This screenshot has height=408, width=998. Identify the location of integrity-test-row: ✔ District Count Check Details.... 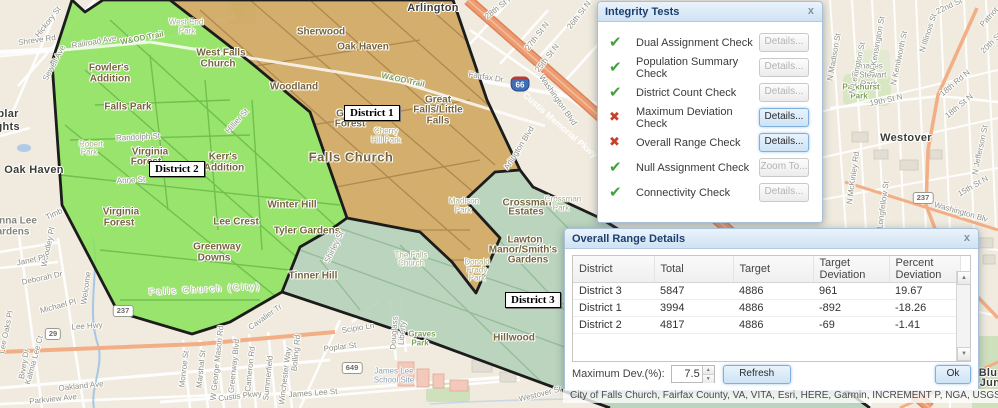
(710, 92).